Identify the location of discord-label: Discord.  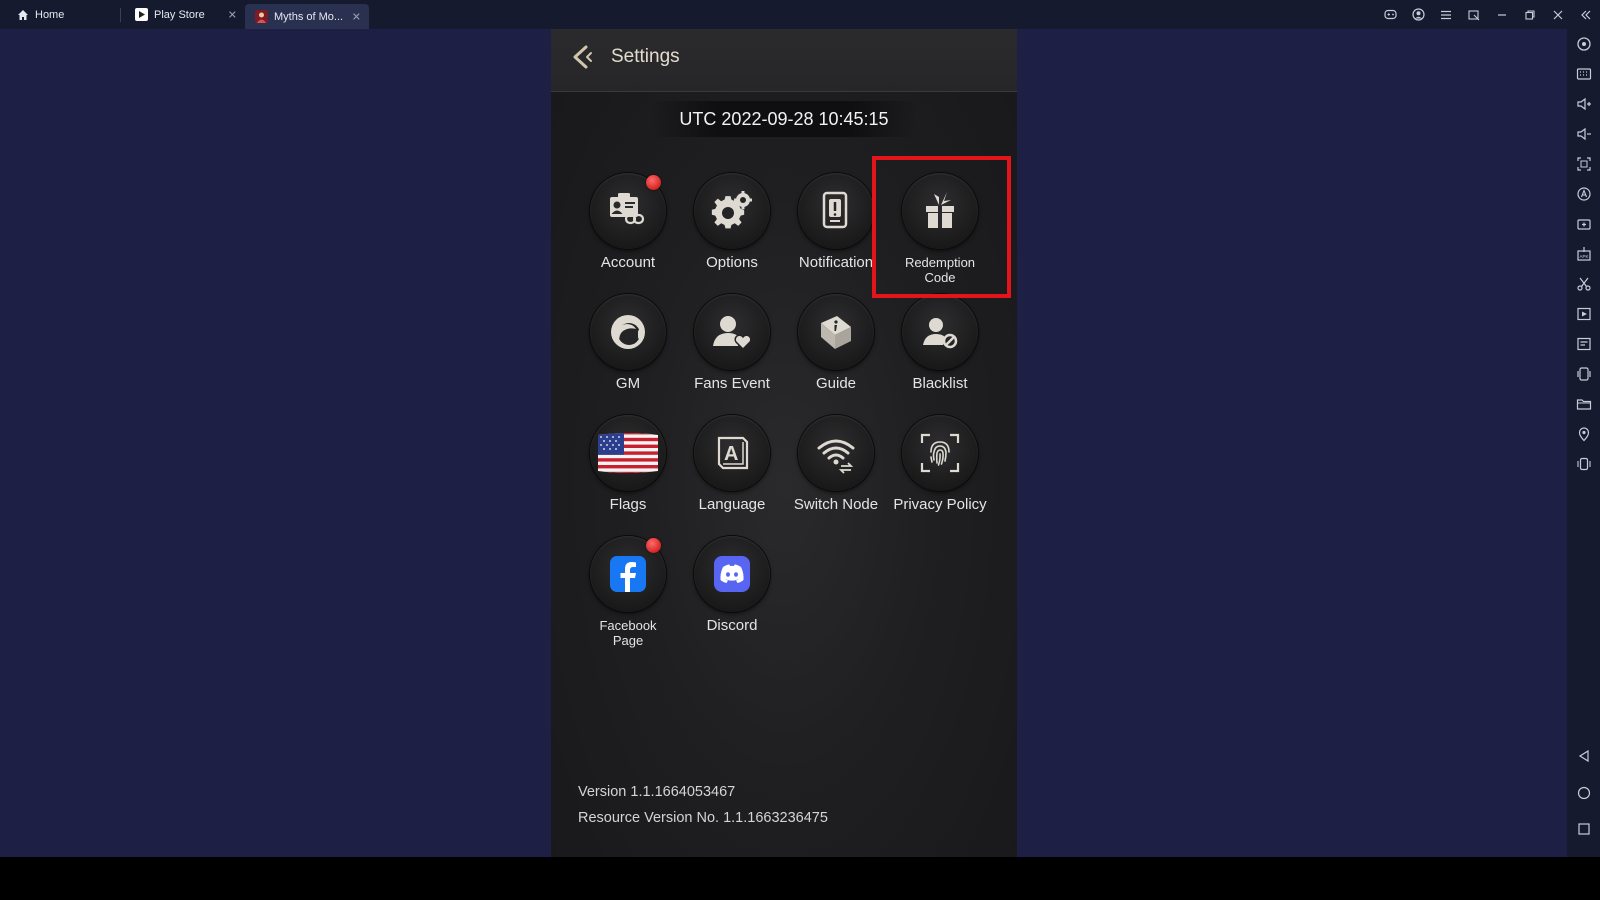
(732, 625).